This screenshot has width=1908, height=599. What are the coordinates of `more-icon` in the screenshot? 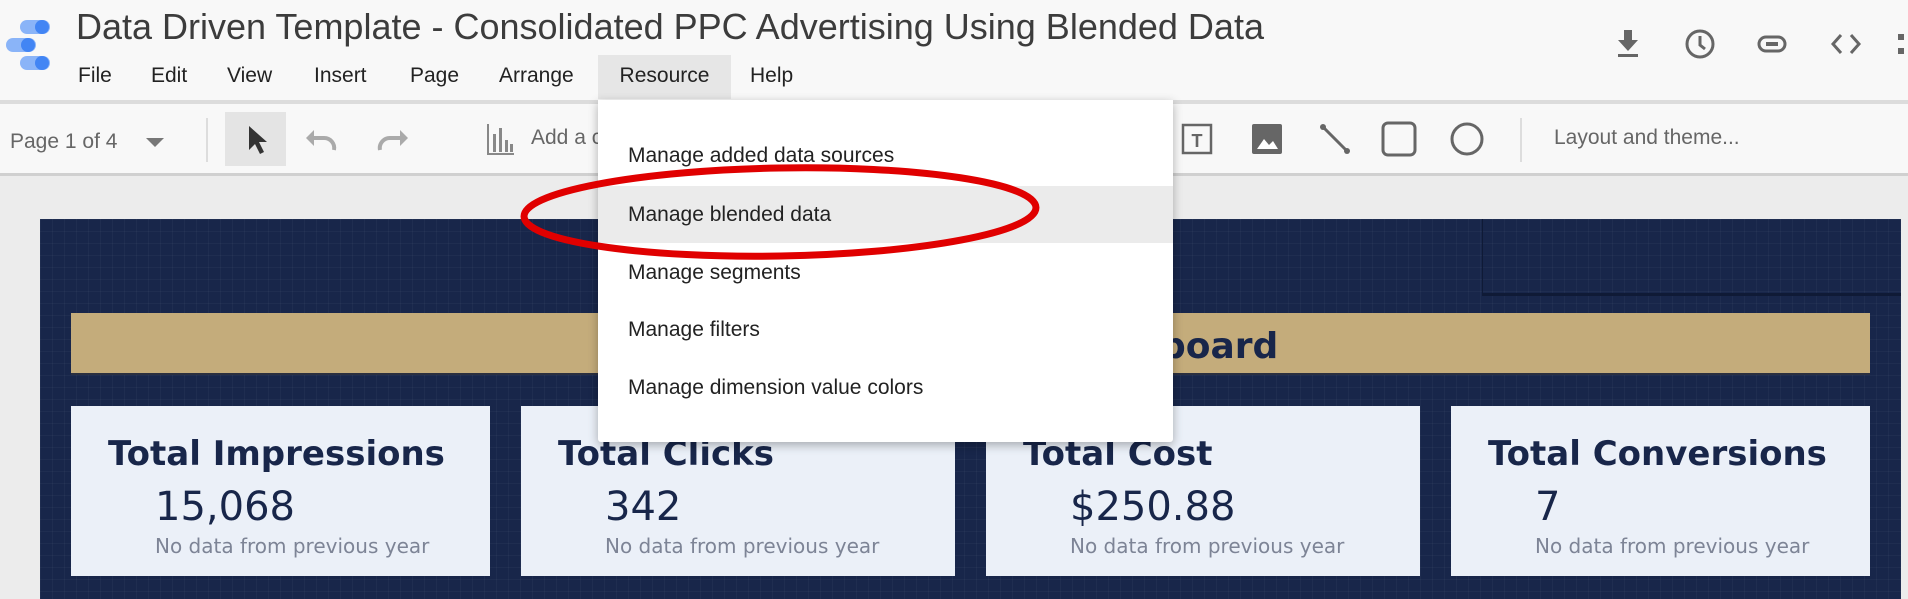 It's located at (1903, 44).